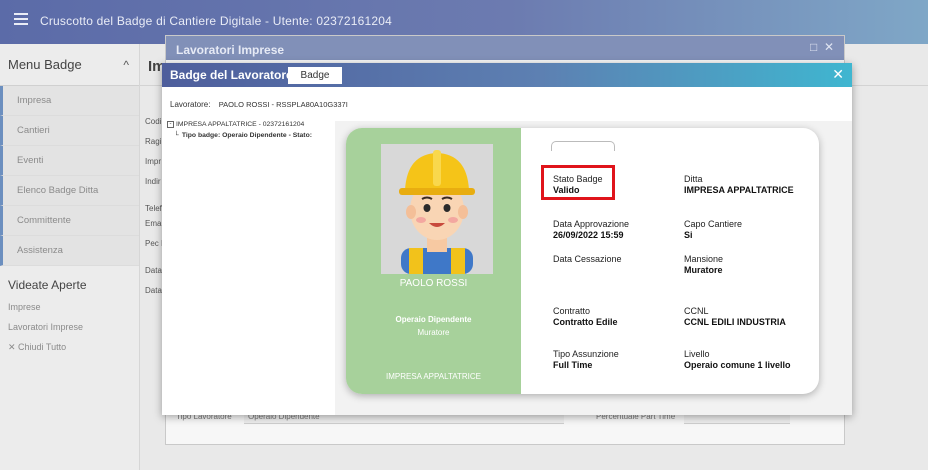 This screenshot has width=928, height=470. Describe the element at coordinates (737, 365) in the screenshot. I see `field-value: Operaio comune 1 livello` at that location.